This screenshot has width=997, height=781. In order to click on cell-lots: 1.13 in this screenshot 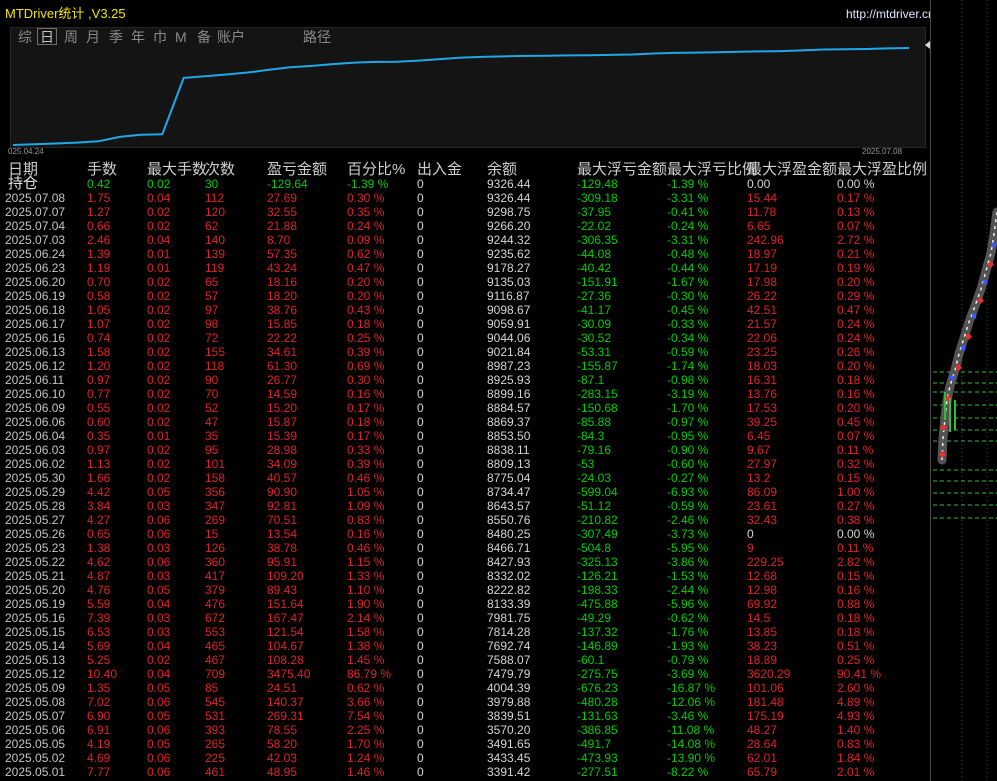, I will do `click(99, 464)`.